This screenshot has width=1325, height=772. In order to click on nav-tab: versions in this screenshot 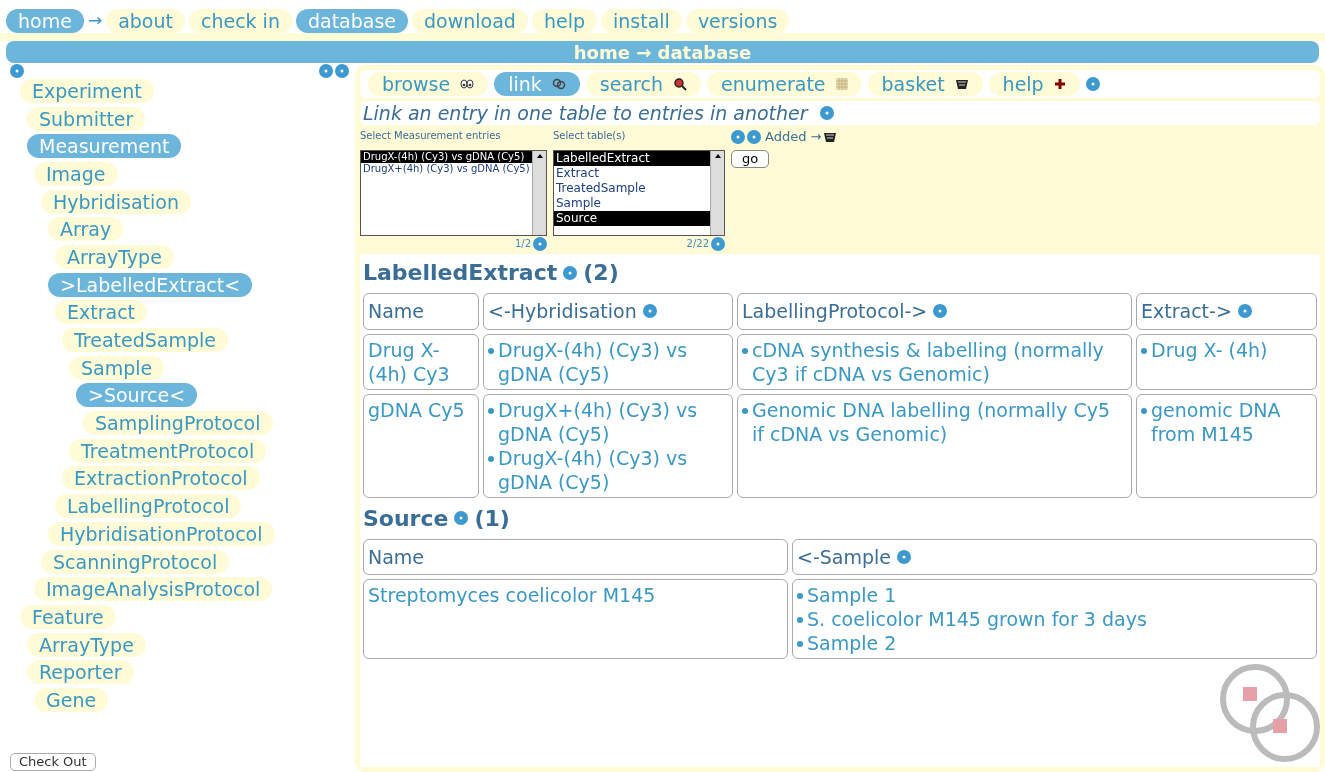, I will do `click(737, 21)`.